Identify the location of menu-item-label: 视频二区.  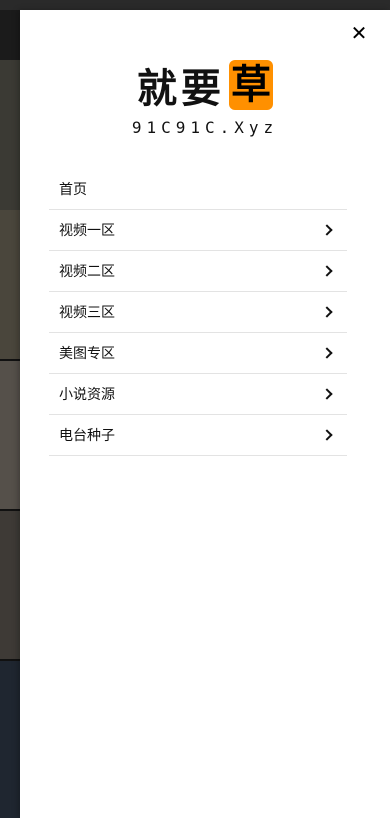
(87, 272).